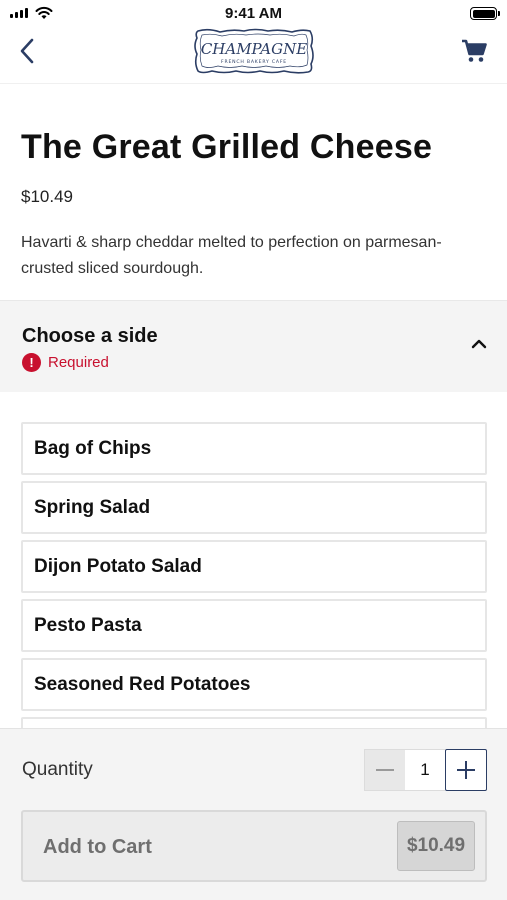 This screenshot has width=507, height=900. What do you see at coordinates (254, 684) in the screenshot?
I see `side-option-seasoned-red-potatoes: Seasoned Red Potatoes` at bounding box center [254, 684].